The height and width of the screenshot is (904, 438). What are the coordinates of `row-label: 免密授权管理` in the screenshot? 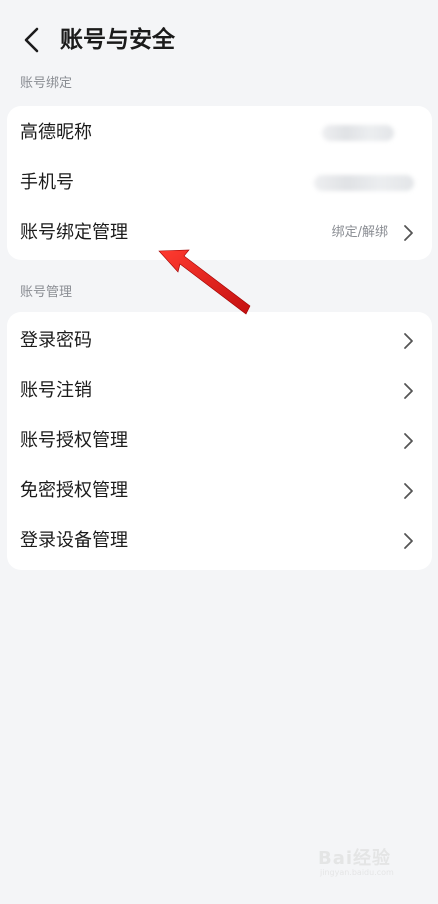 It's located at (74, 490).